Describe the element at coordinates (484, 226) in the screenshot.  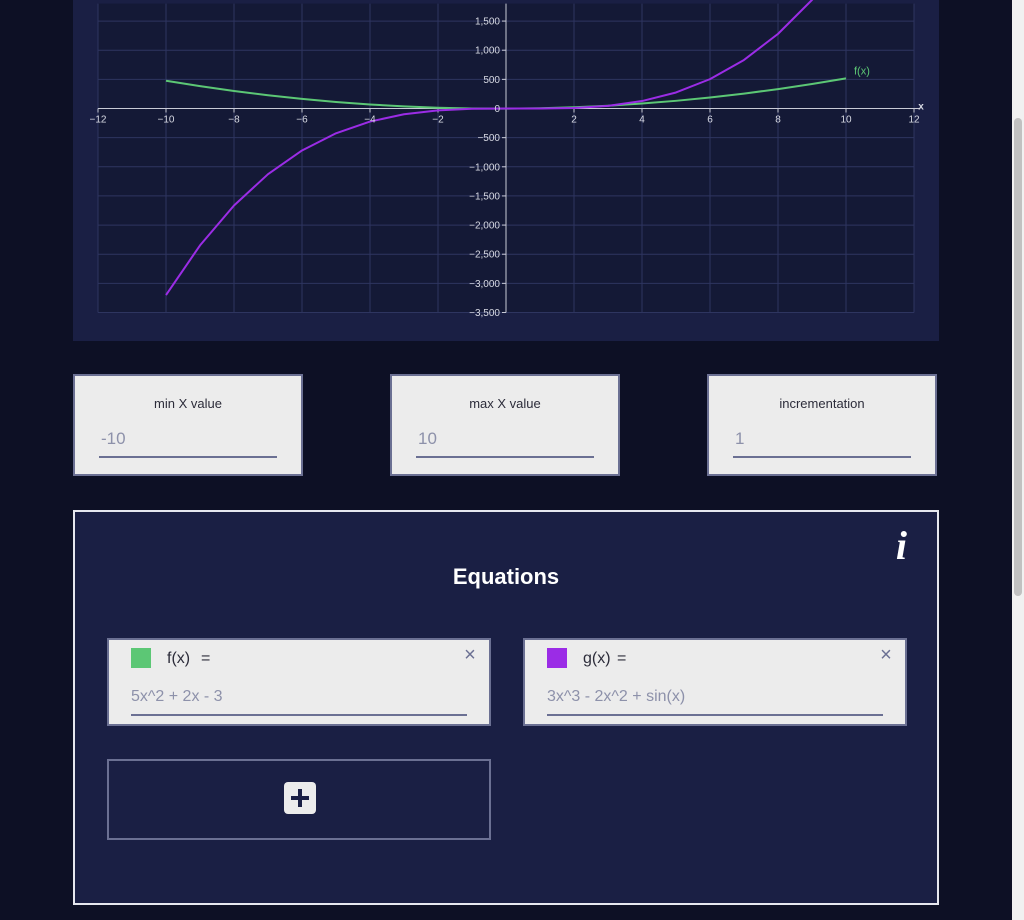
I see `y-tick-label: −2,000` at that location.